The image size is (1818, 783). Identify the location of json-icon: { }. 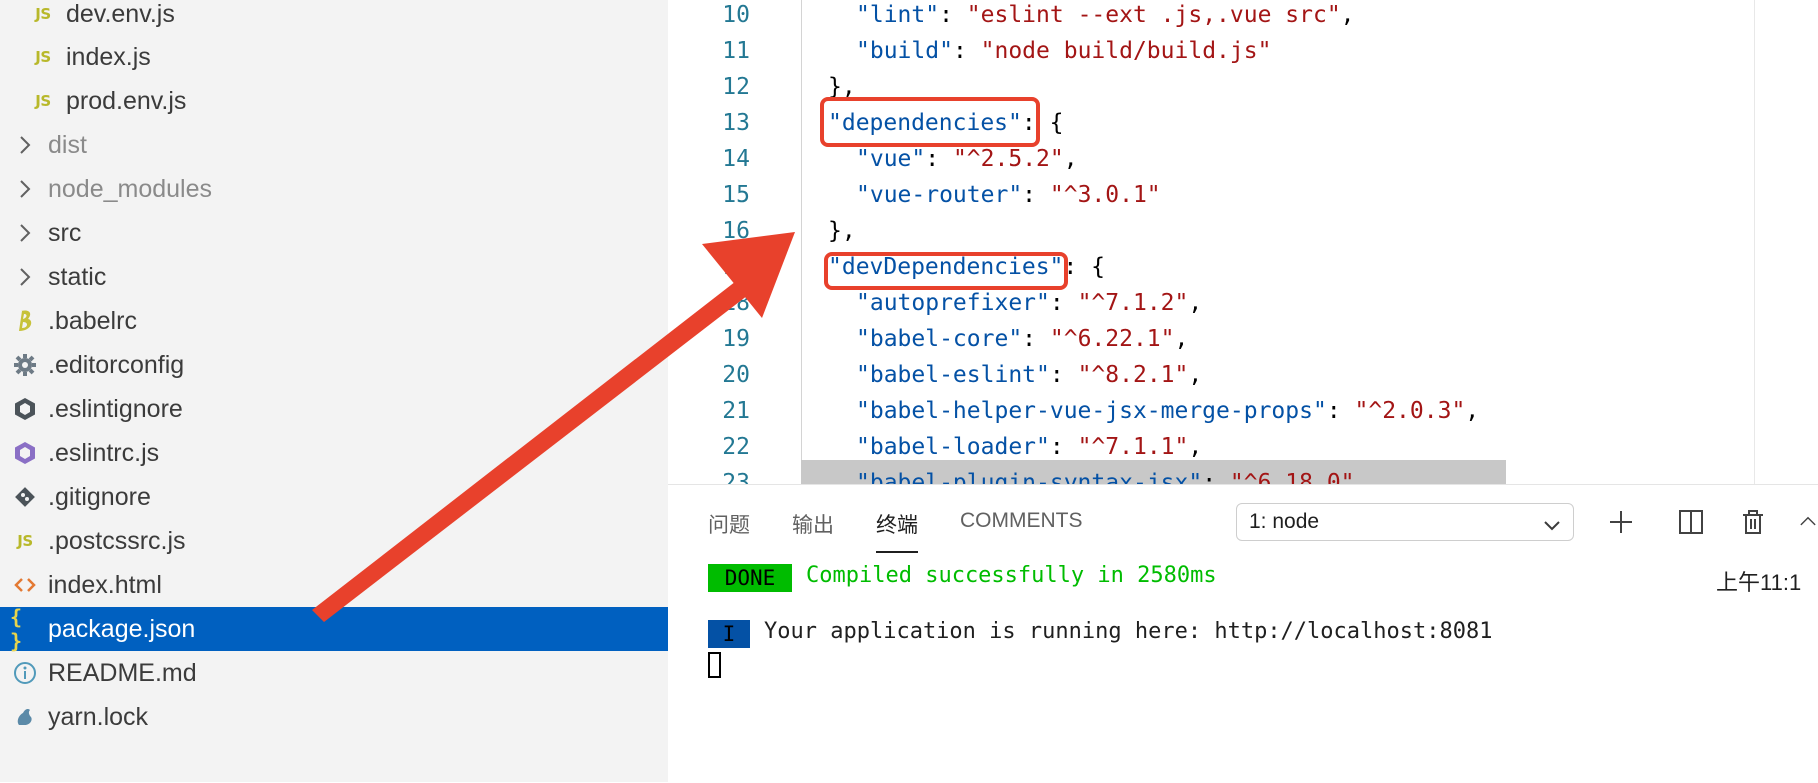
(16, 629).